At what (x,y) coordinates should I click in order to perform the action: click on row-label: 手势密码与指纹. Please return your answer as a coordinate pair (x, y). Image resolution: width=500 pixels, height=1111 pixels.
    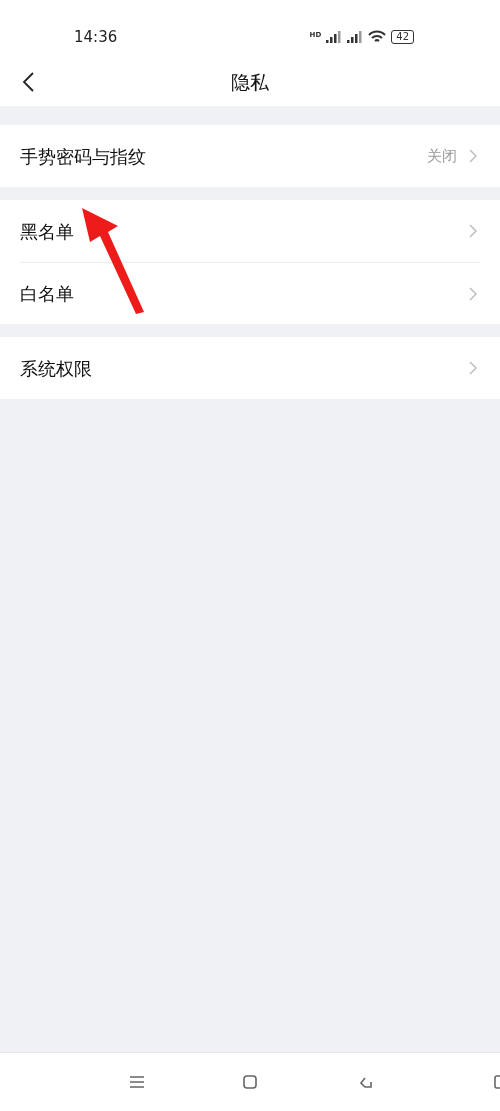
    Looking at the image, I should click on (83, 156).